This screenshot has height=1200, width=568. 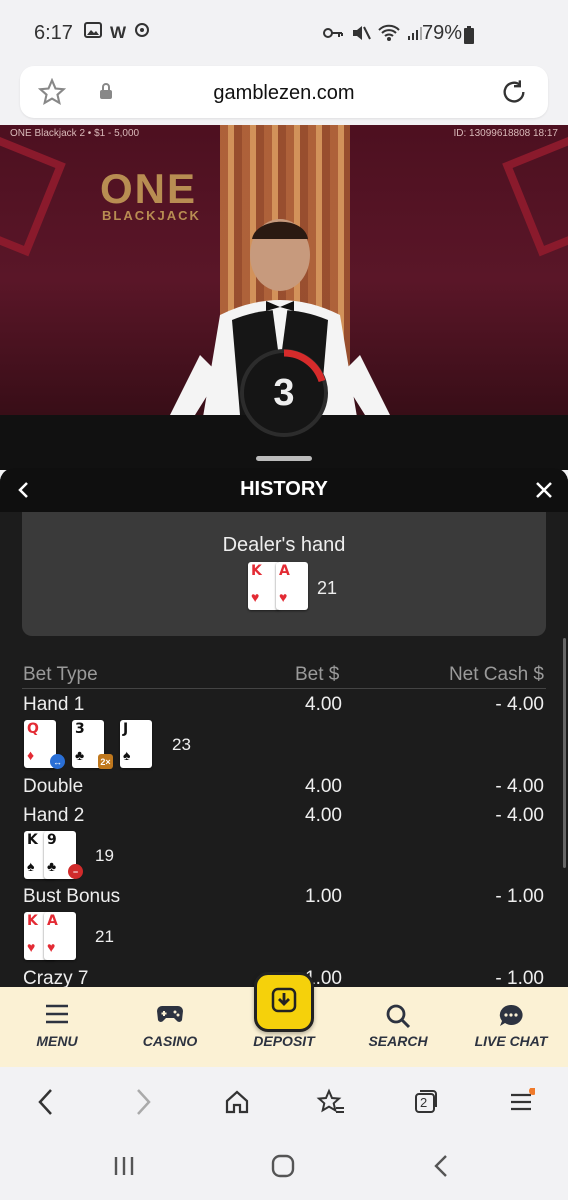 I want to click on row-net-crazy7: - 1.00, so click(x=519, y=978).